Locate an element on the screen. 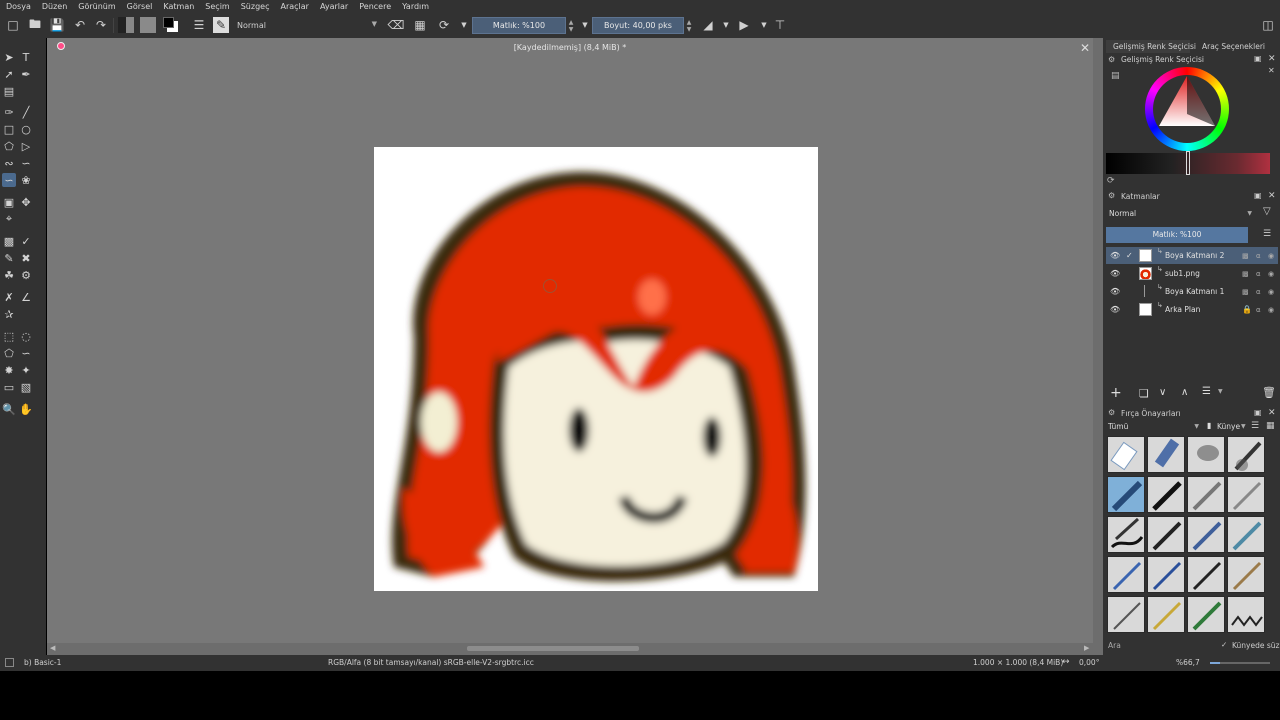 This screenshot has height=720, width=1280. menu-window: Pencere is located at coordinates (375, 6).